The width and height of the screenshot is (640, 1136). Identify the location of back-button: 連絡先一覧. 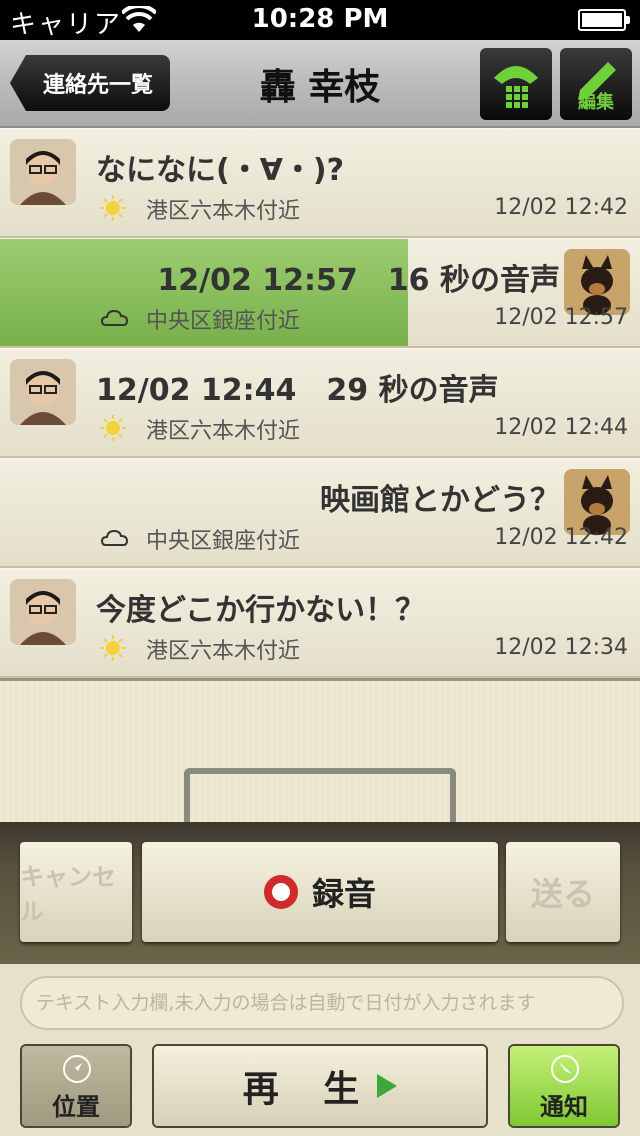
(90, 83).